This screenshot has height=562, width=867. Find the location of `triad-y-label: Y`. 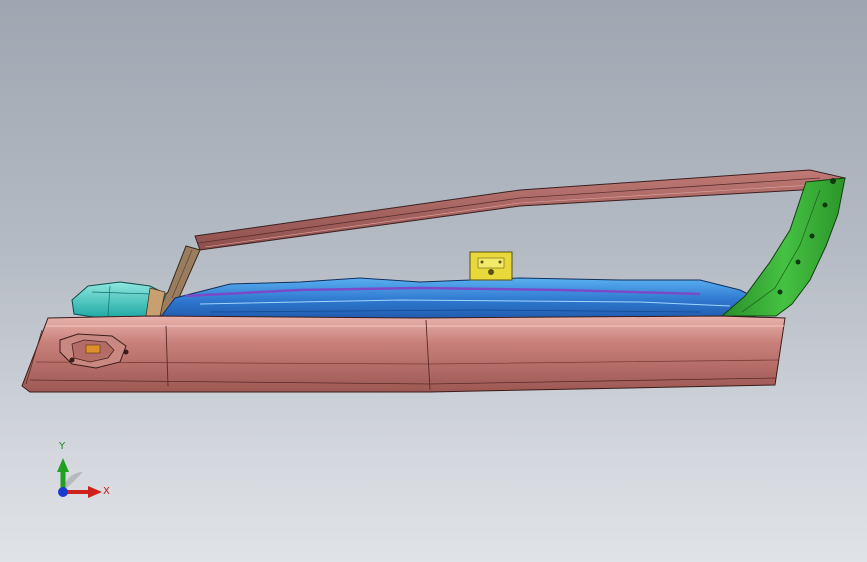

triad-y-label: Y is located at coordinates (62, 446).